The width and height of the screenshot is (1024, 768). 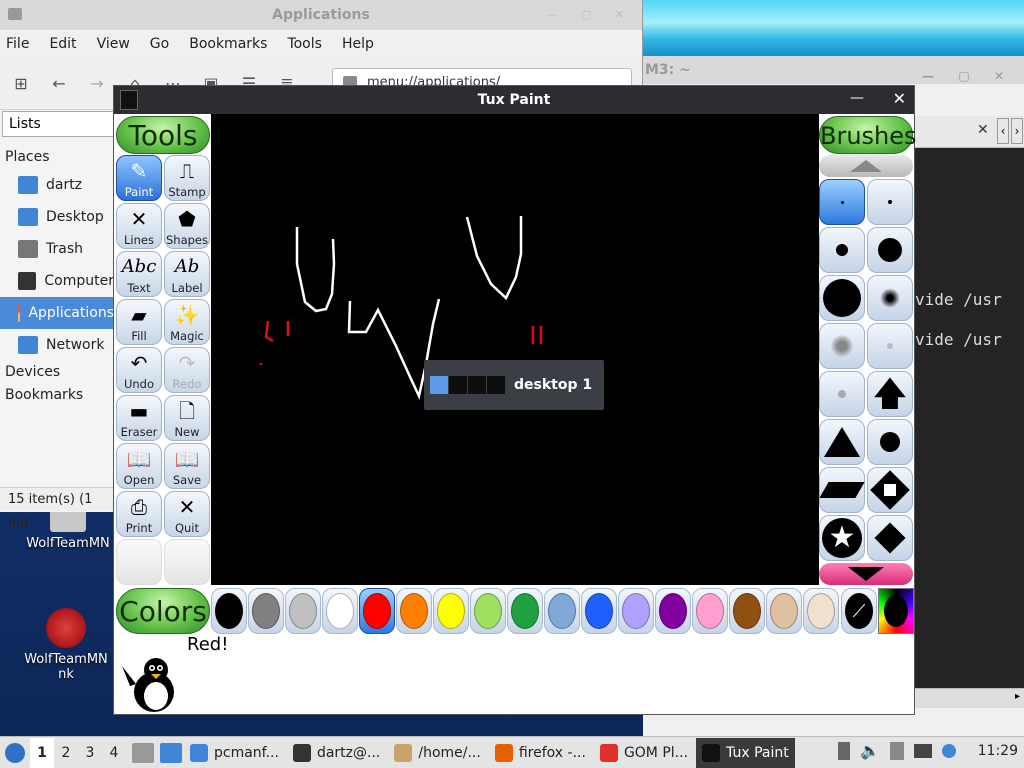 What do you see at coordinates (890, 250) in the screenshot?
I see `brush-large-dot` at bounding box center [890, 250].